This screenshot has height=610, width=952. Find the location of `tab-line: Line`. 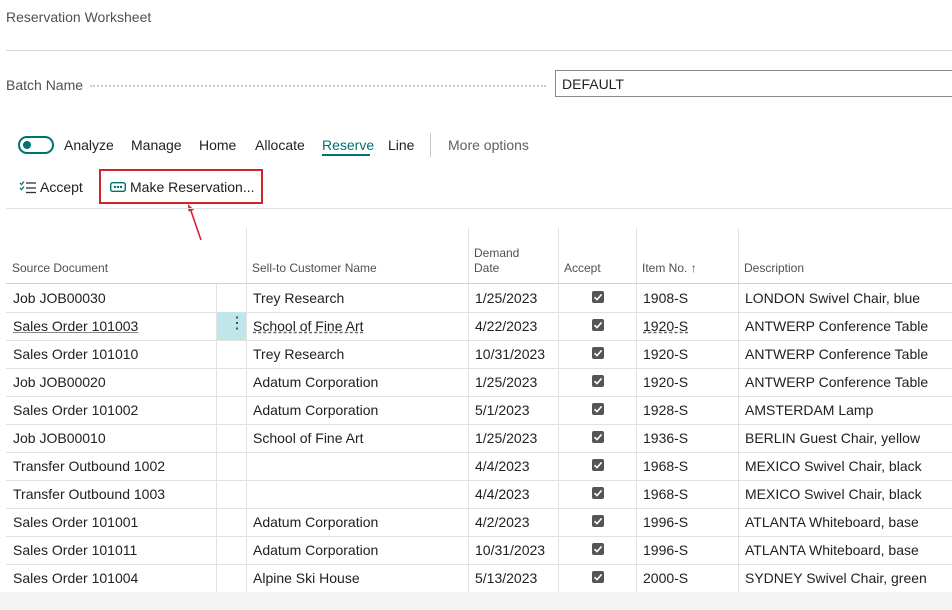

tab-line: Line is located at coordinates (401, 145).